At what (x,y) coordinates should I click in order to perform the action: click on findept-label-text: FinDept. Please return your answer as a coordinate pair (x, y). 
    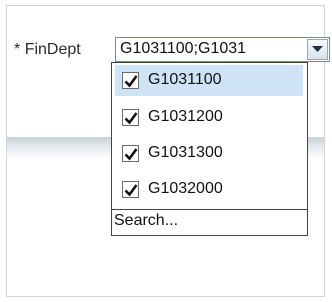
    Looking at the image, I should click on (52, 49).